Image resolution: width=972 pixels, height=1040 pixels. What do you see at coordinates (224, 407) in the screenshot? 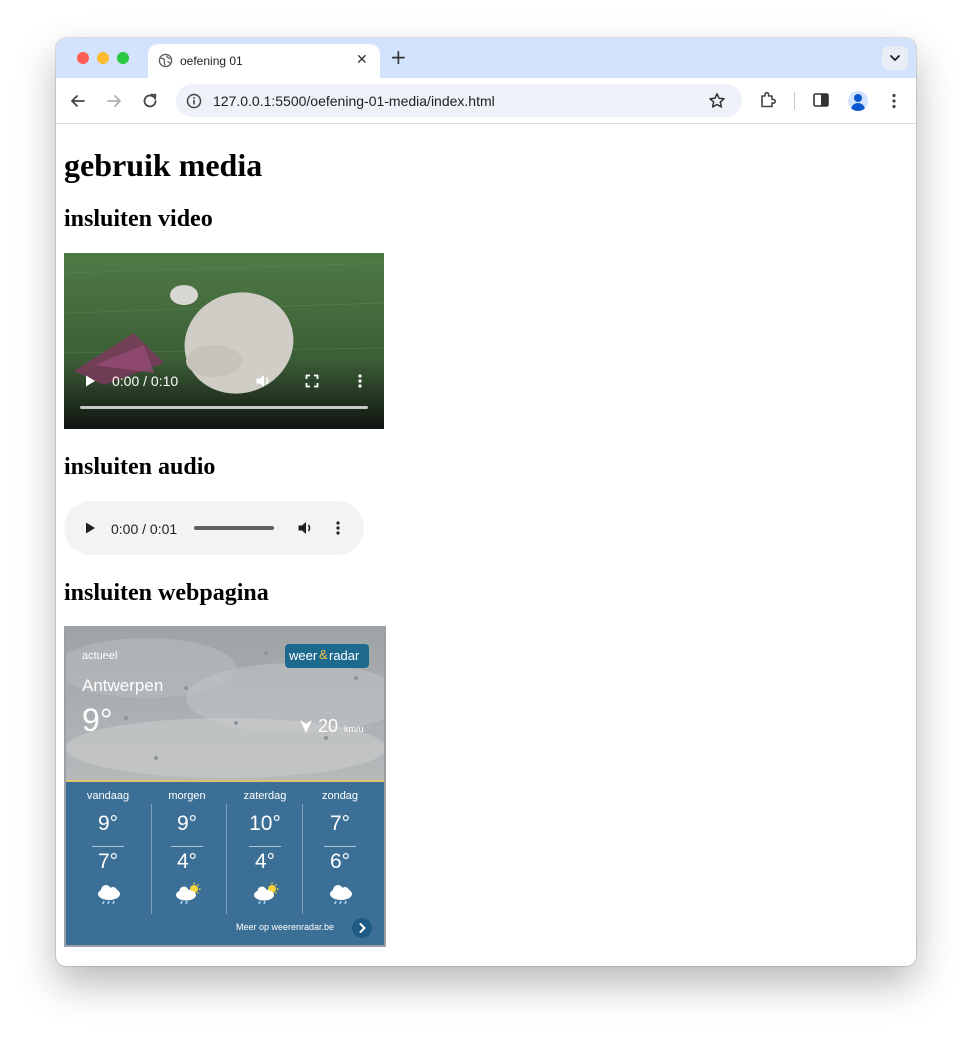
I see `video-progress-bar` at bounding box center [224, 407].